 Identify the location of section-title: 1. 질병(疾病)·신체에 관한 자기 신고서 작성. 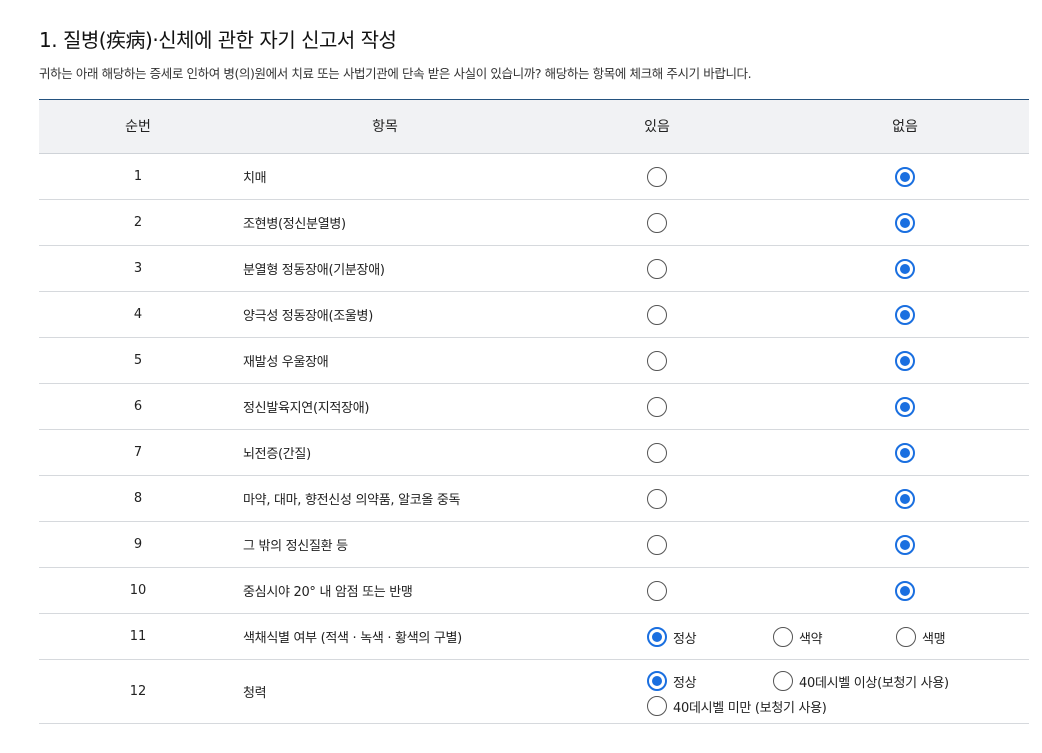
(218, 40).